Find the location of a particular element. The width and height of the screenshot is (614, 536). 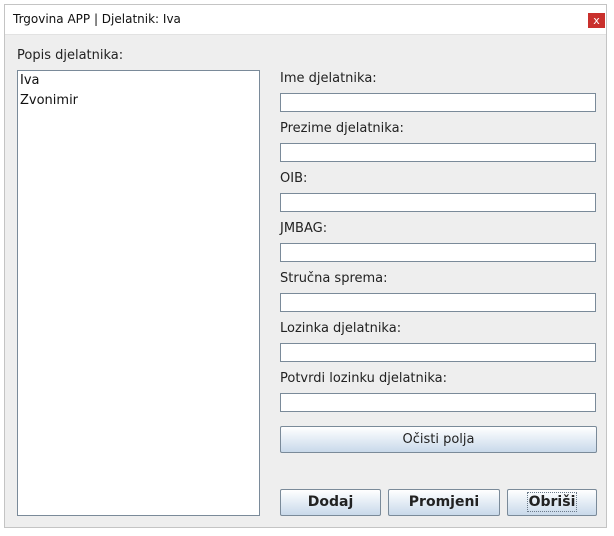

jmbag-input is located at coordinates (438, 252).